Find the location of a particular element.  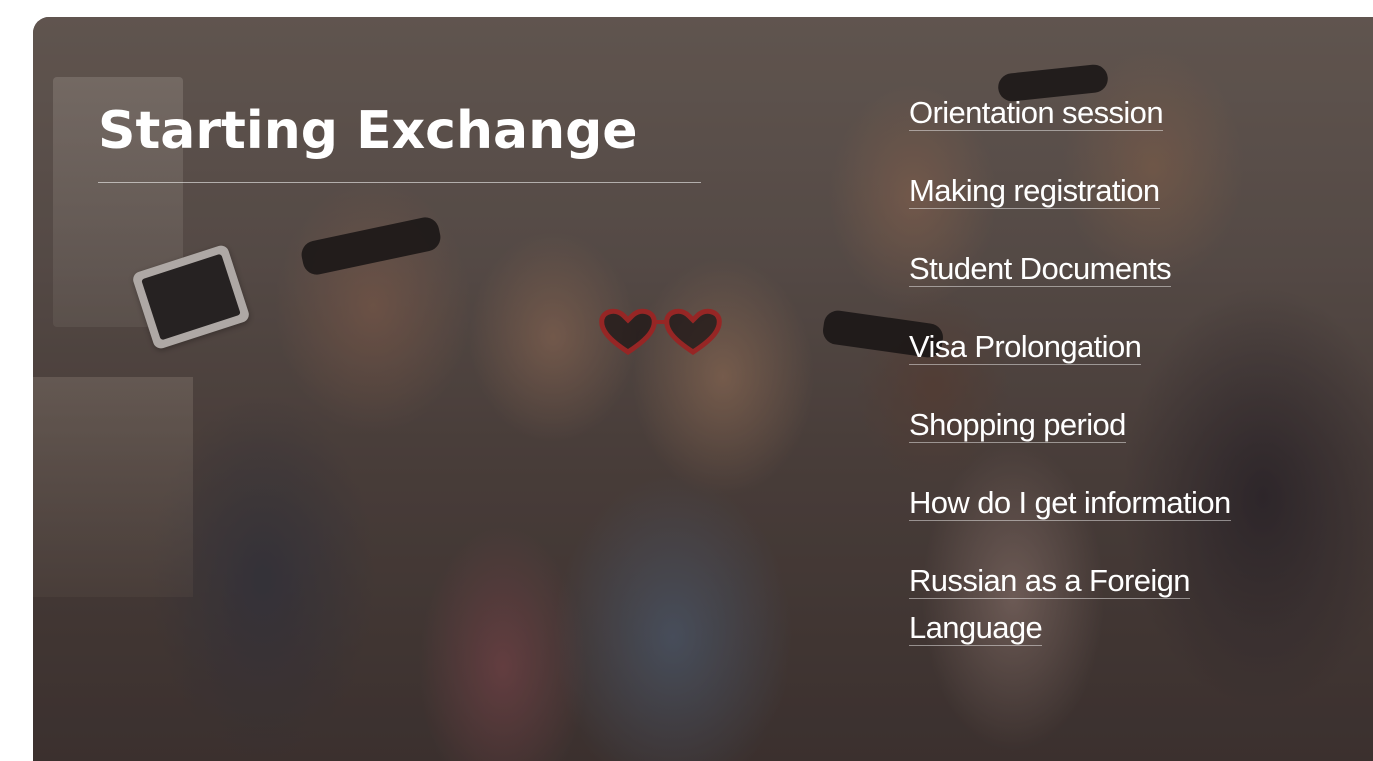

menu-item-making-registration: Making registration is located at coordinates (1129, 190).